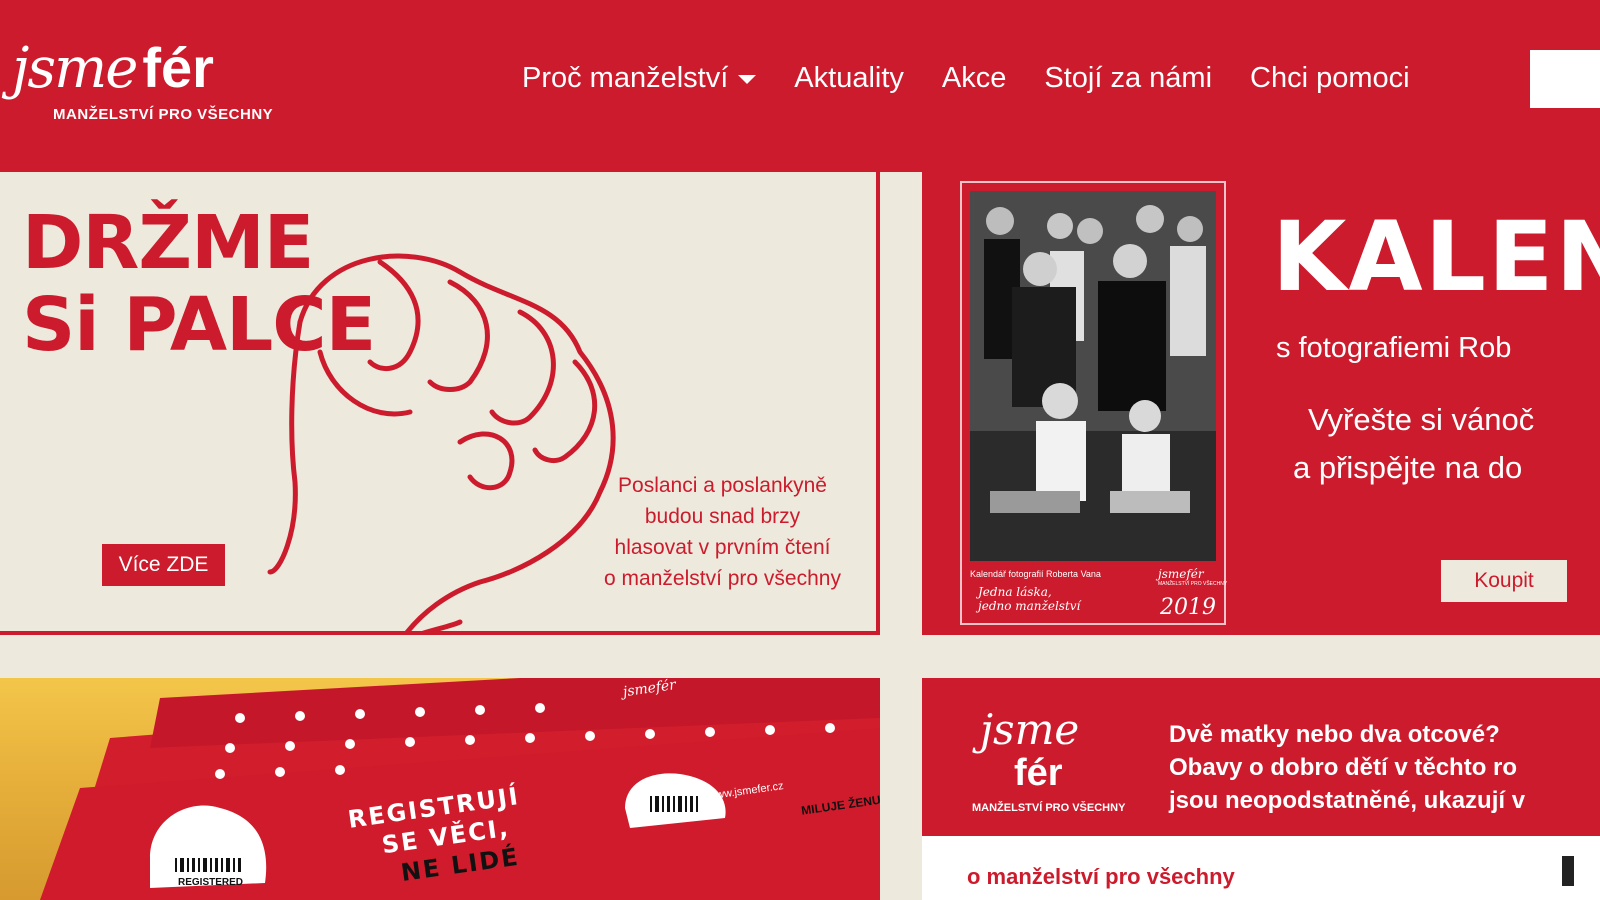 The image size is (1600, 900). Describe the element at coordinates (1394, 348) in the screenshot. I see `calendar-subtitle: s fotografiemi Rob` at that location.